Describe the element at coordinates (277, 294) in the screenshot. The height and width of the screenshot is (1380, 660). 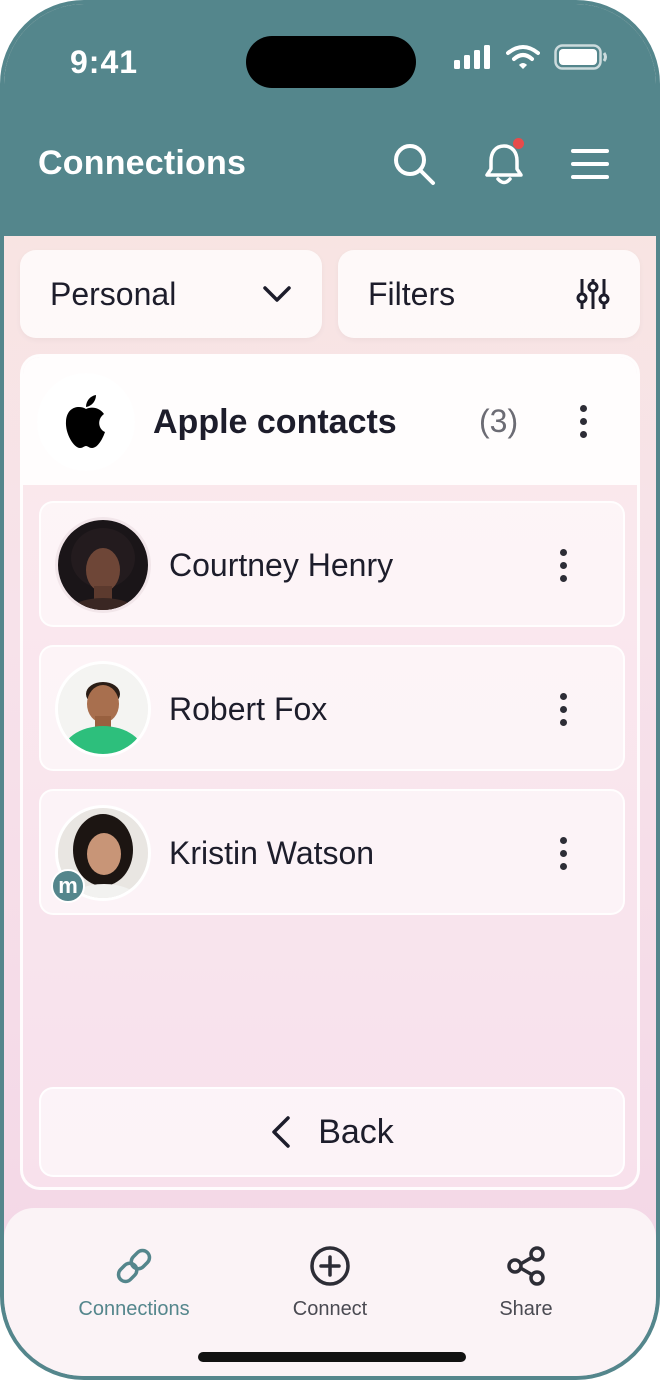
I see `chevron-down-icon` at that location.